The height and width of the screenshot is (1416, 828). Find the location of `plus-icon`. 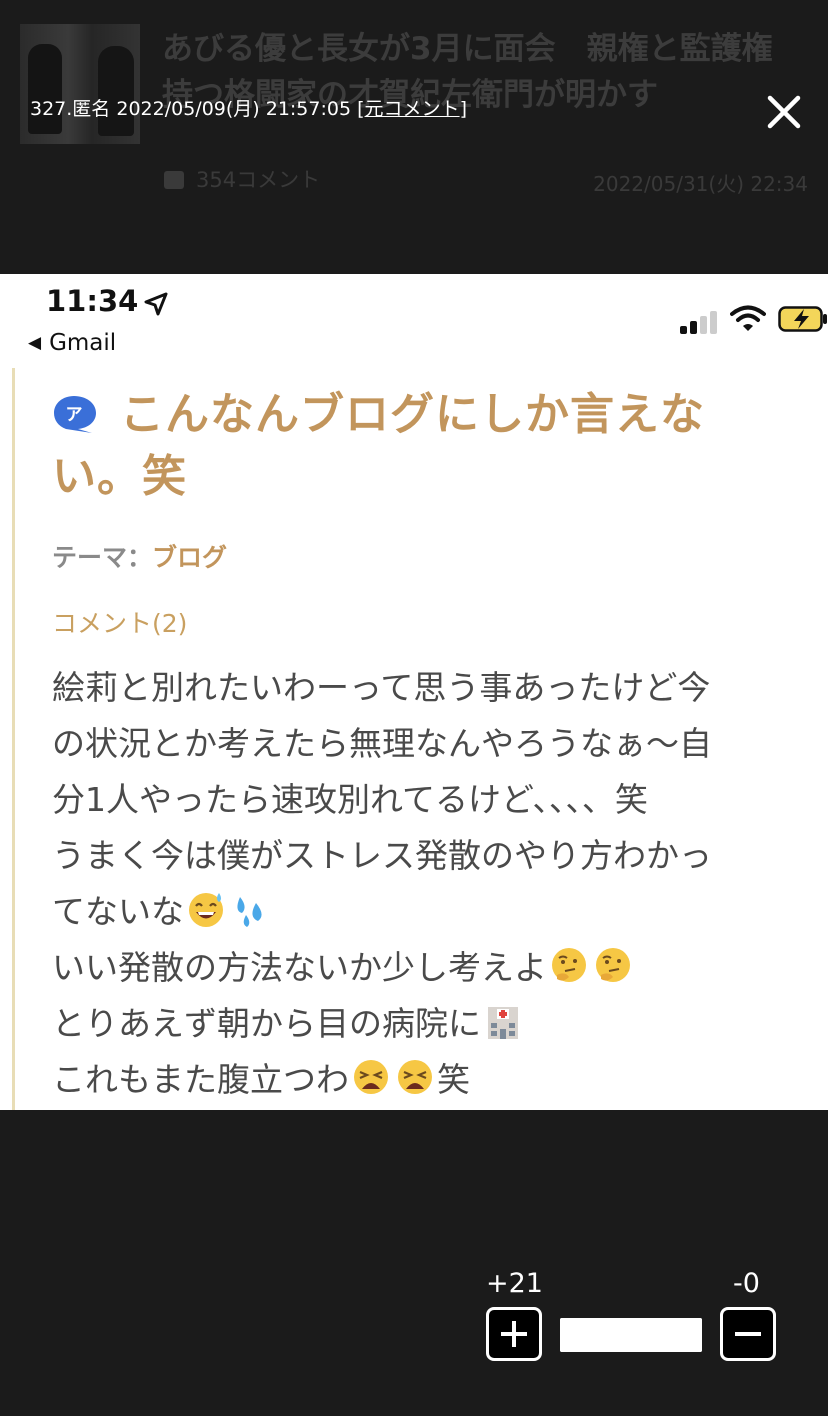

plus-icon is located at coordinates (514, 1334).